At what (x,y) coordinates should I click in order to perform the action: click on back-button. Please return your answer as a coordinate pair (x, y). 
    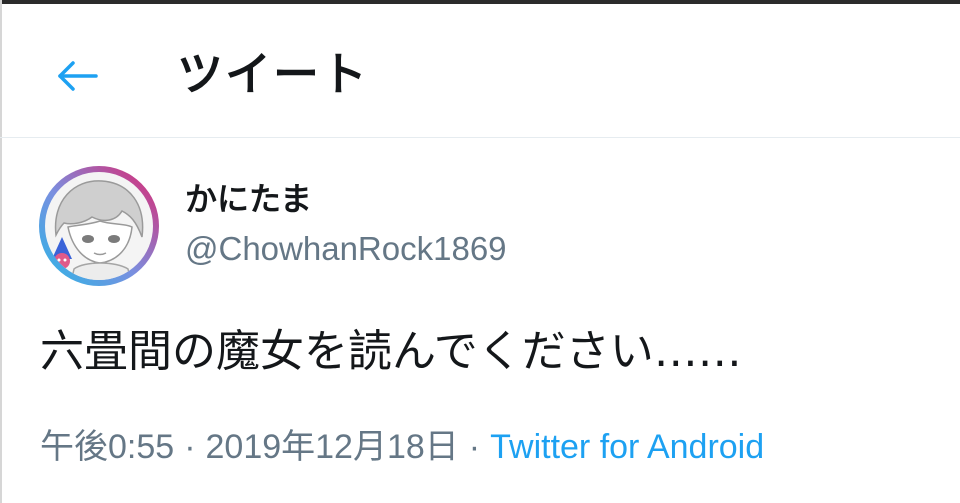
    Looking at the image, I should click on (78, 76).